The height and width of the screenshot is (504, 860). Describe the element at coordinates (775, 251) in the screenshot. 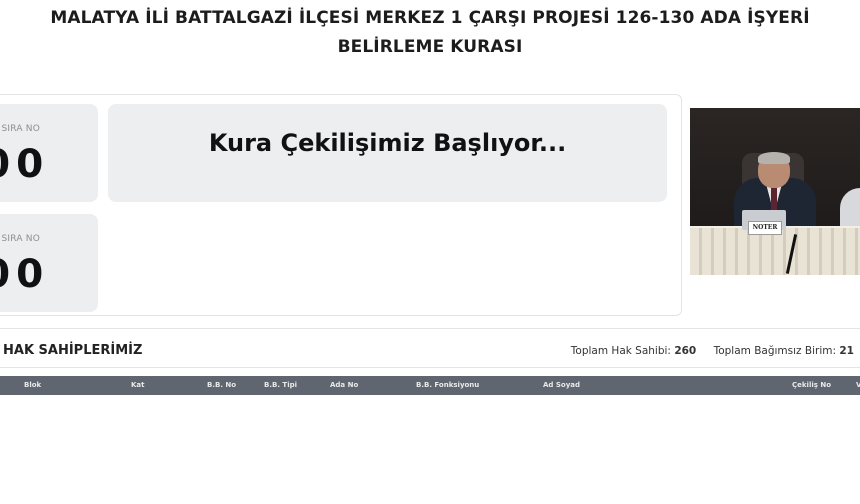

I see `table` at that location.